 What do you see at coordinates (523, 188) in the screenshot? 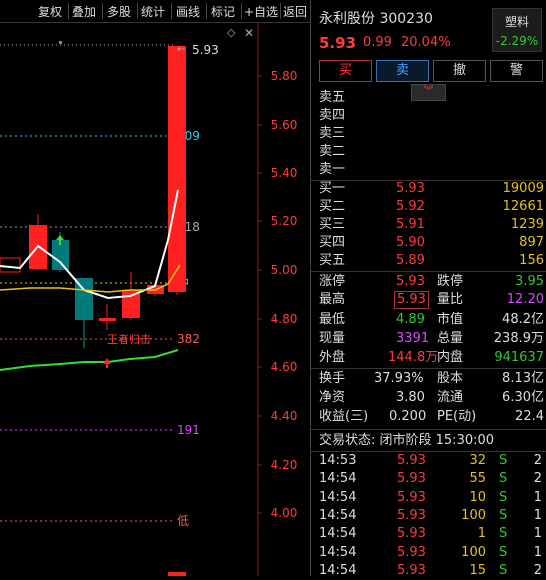
I see `bid-volume: 19009` at bounding box center [523, 188].